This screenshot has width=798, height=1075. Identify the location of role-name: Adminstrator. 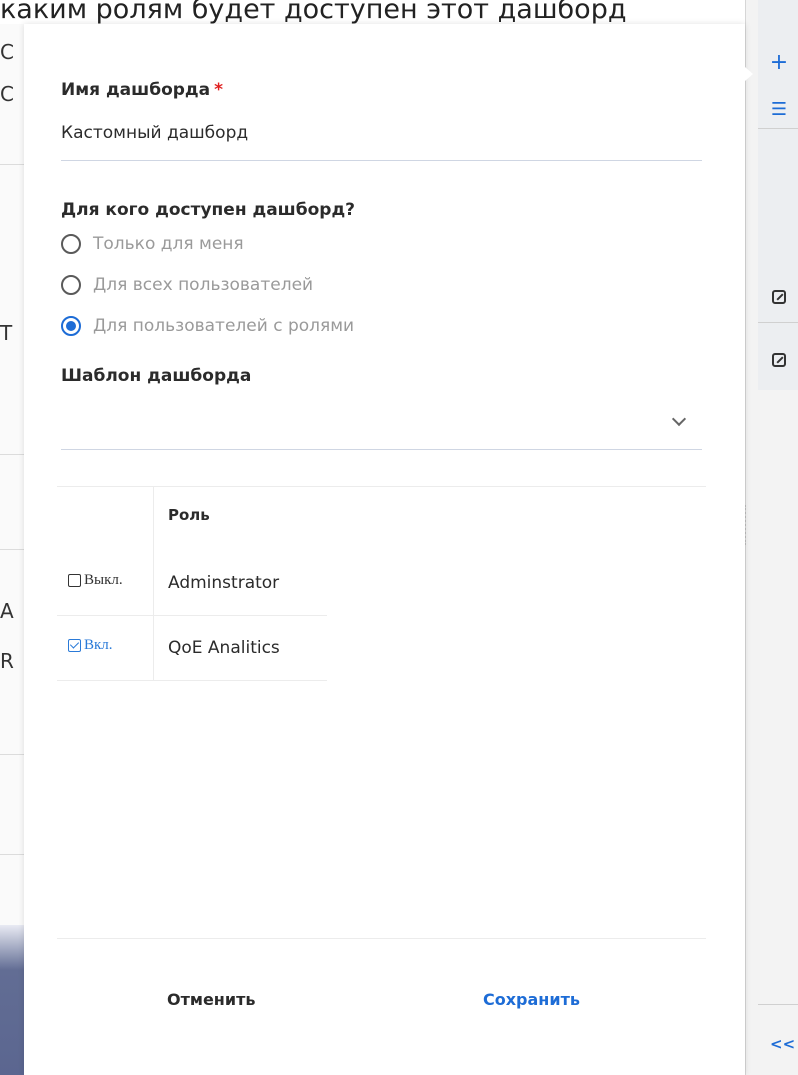
(224, 583).